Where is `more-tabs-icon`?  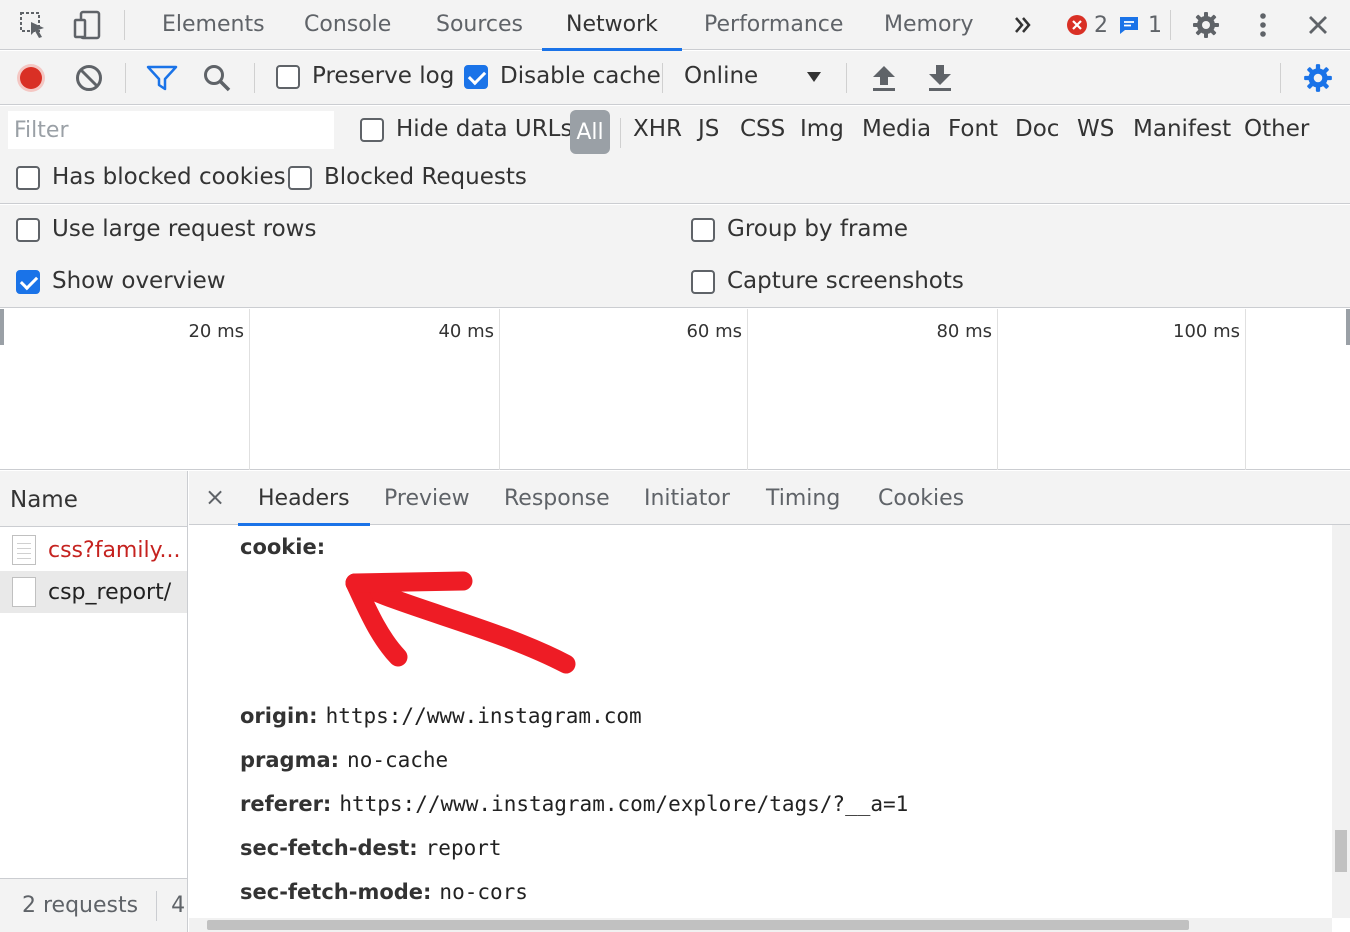
more-tabs-icon is located at coordinates (1023, 25).